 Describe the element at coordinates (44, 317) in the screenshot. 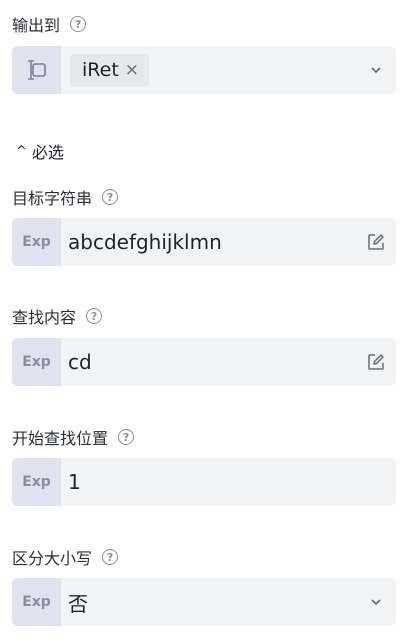

I see `field-label: 查找内容` at that location.